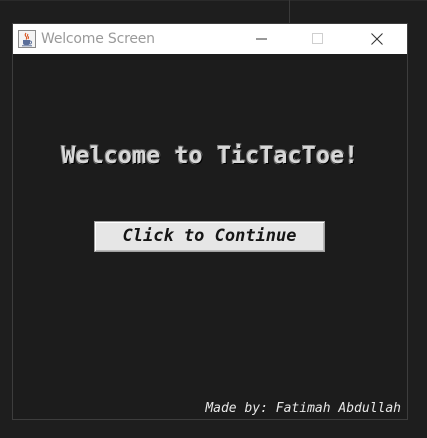  What do you see at coordinates (210, 156) in the screenshot?
I see `welcome-heading: Welcome to TicTacToe!` at bounding box center [210, 156].